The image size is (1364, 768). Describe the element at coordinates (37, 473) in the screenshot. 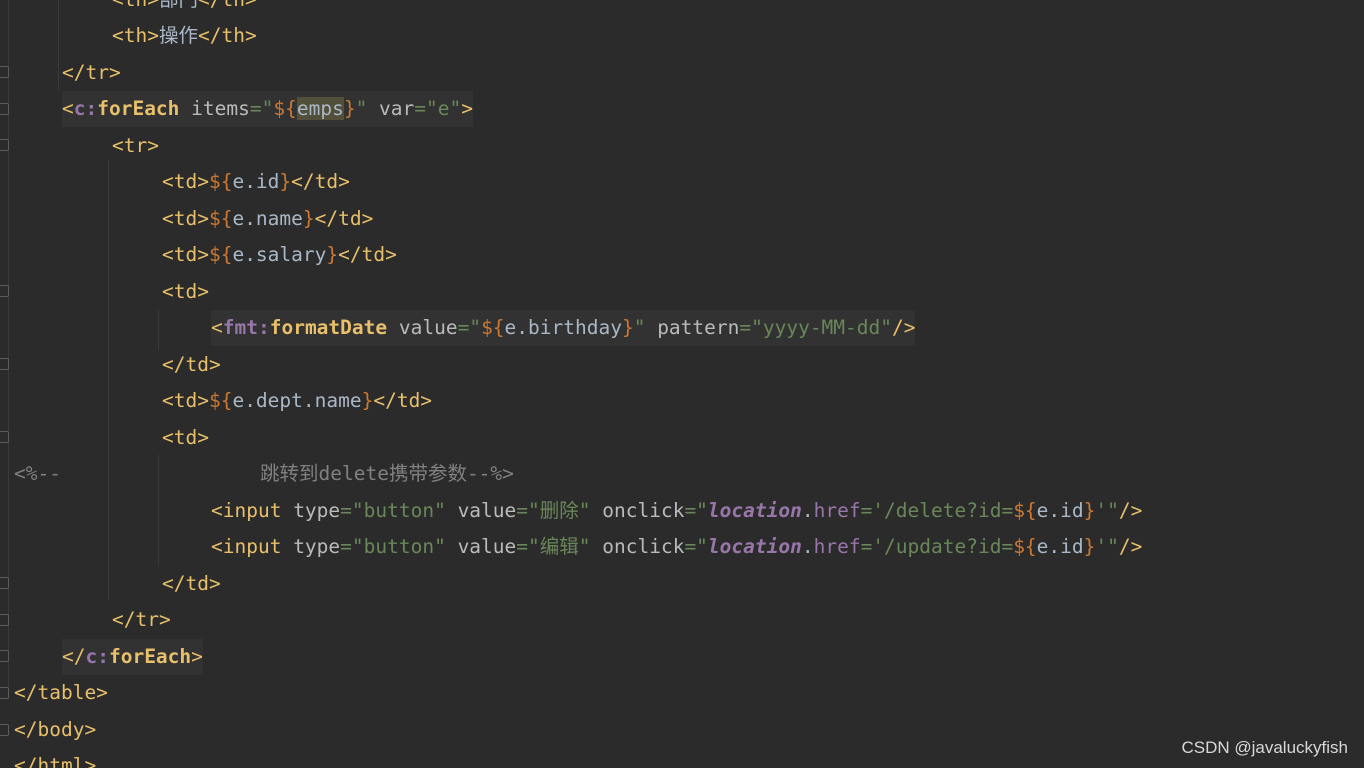

I see `comment-prefix-text: <%--` at that location.